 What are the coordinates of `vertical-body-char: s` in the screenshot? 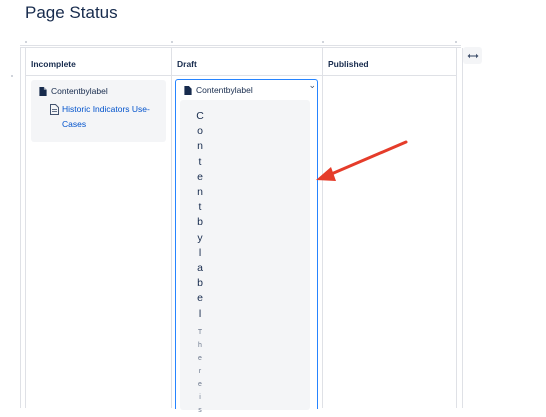 It's located at (200, 410).